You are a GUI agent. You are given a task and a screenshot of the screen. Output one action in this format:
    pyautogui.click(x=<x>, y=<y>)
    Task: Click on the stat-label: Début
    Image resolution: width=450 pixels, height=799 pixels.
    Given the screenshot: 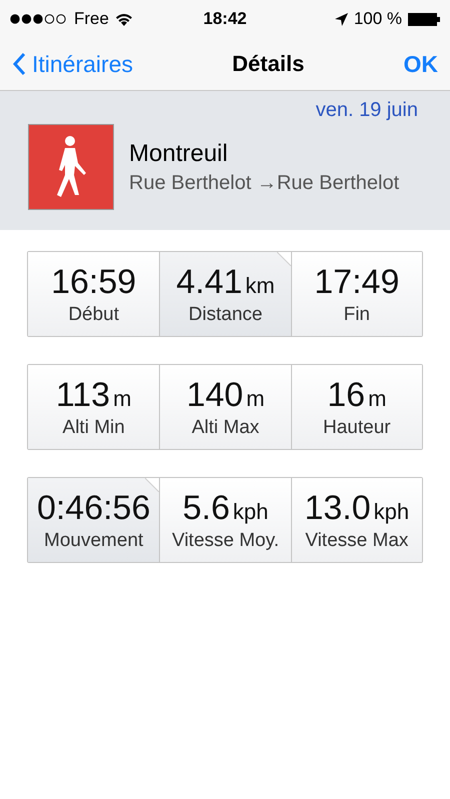 What is the action you would take?
    pyautogui.click(x=94, y=315)
    